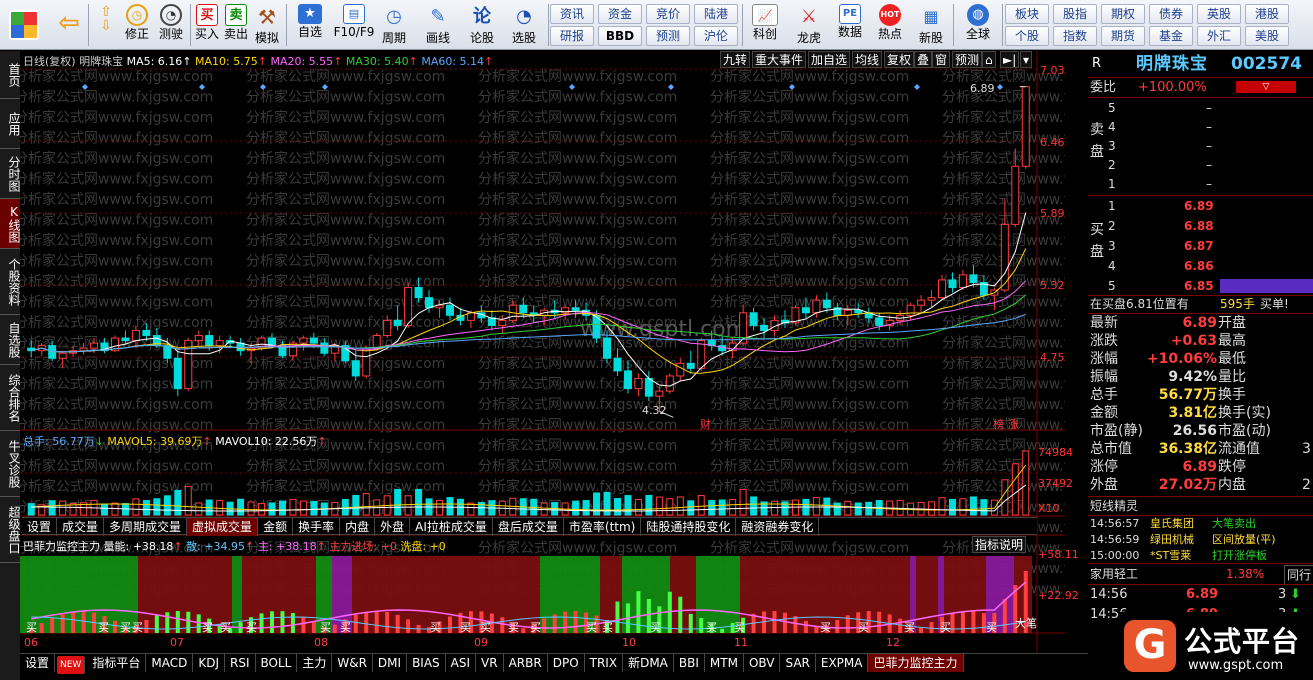  I want to click on index-futures-button: 股指, so click(1075, 14).